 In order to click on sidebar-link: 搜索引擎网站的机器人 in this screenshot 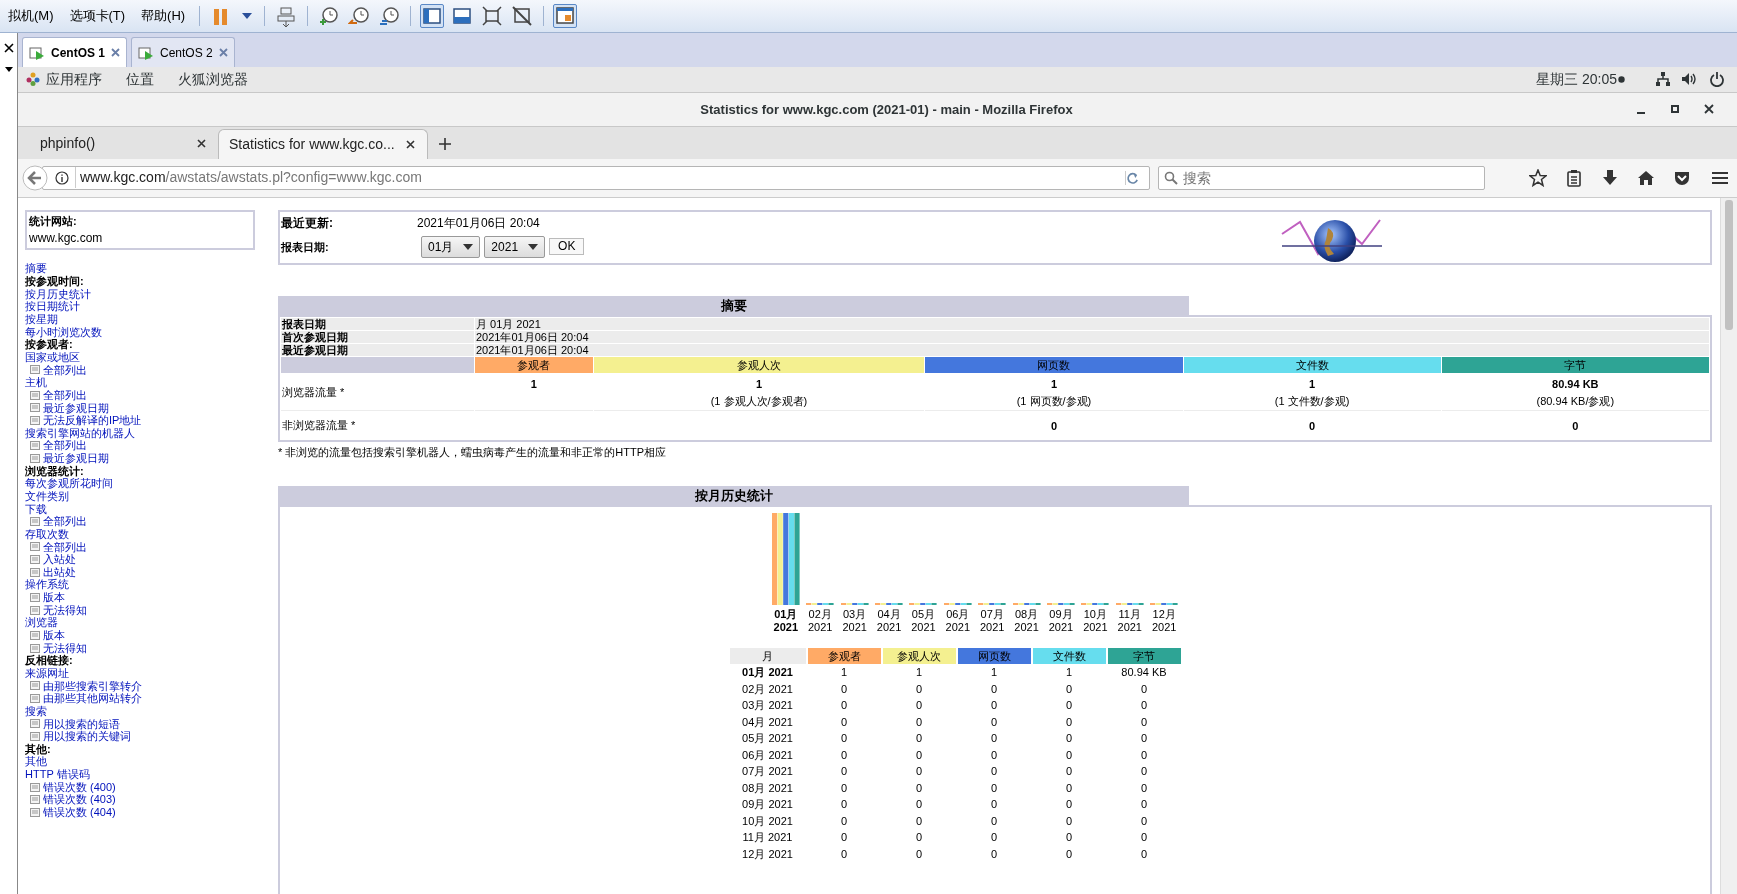, I will do `click(80, 432)`.